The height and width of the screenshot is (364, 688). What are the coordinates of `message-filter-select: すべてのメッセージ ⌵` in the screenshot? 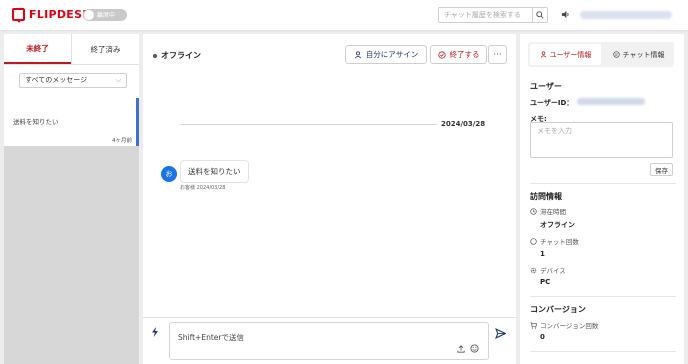 It's located at (73, 80).